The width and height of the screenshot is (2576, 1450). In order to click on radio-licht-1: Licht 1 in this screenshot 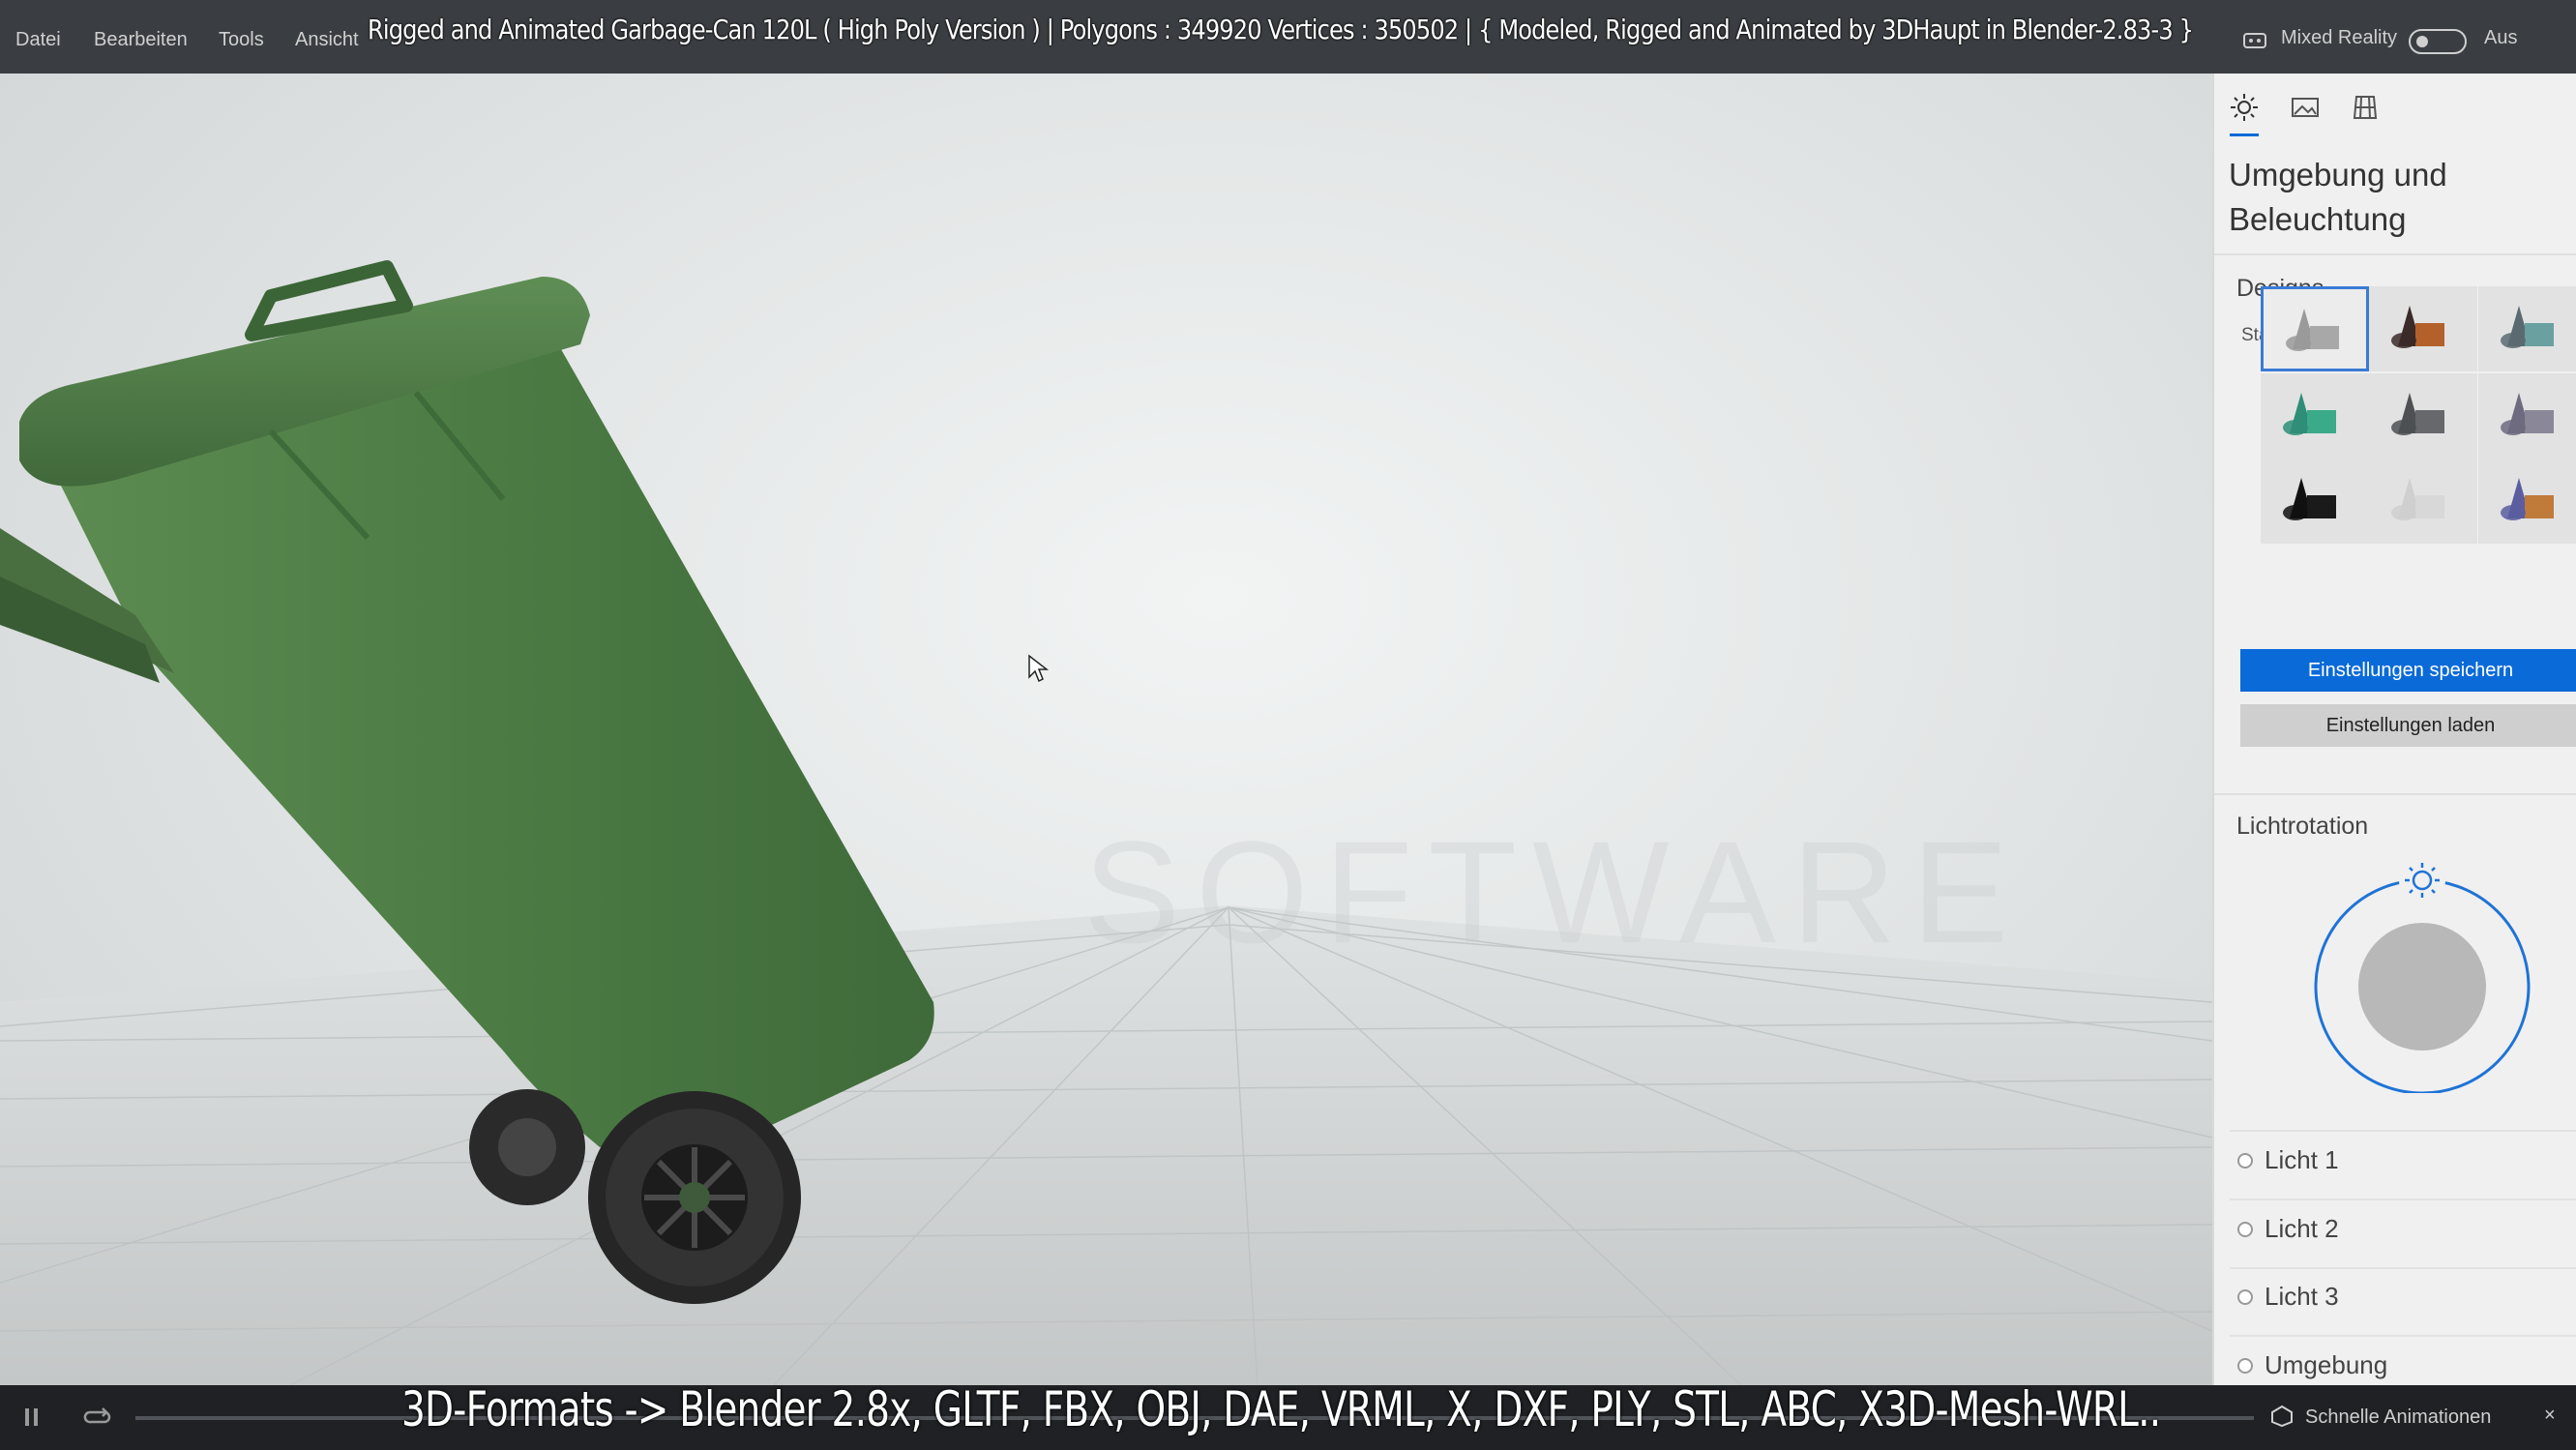, I will do `click(2401, 1162)`.